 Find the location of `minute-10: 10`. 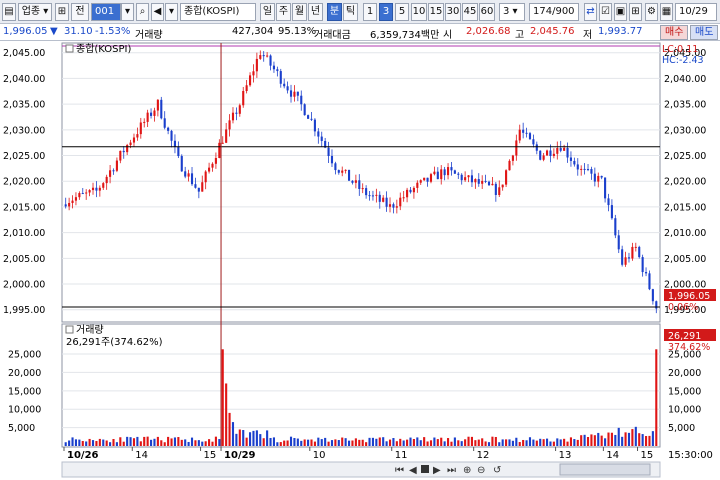

minute-10: 10 is located at coordinates (419, 12).